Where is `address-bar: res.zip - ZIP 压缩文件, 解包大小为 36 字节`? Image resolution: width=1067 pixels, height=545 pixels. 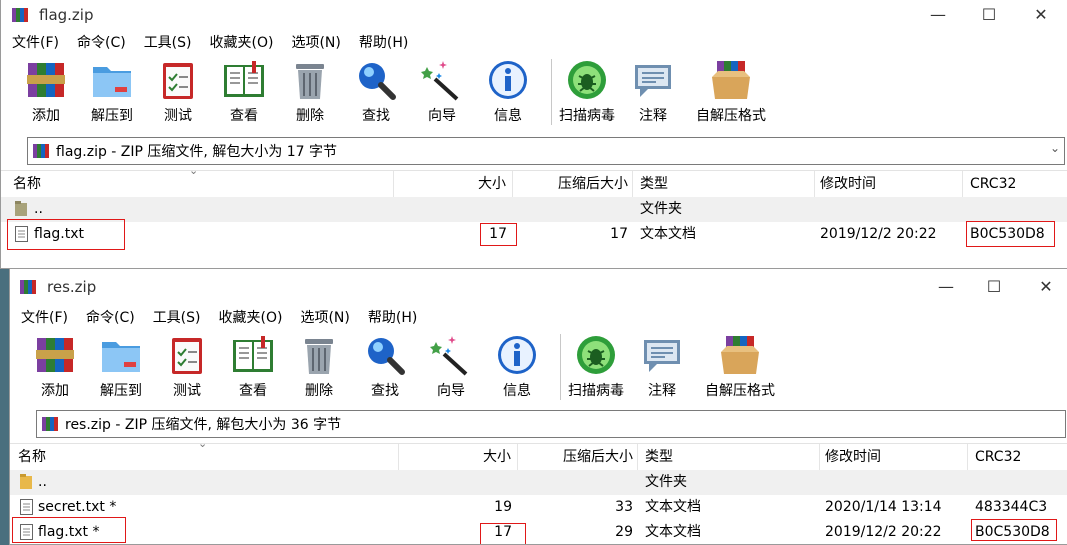 address-bar: res.zip - ZIP 压缩文件, 解包大小为 36 字节 is located at coordinates (551, 424).